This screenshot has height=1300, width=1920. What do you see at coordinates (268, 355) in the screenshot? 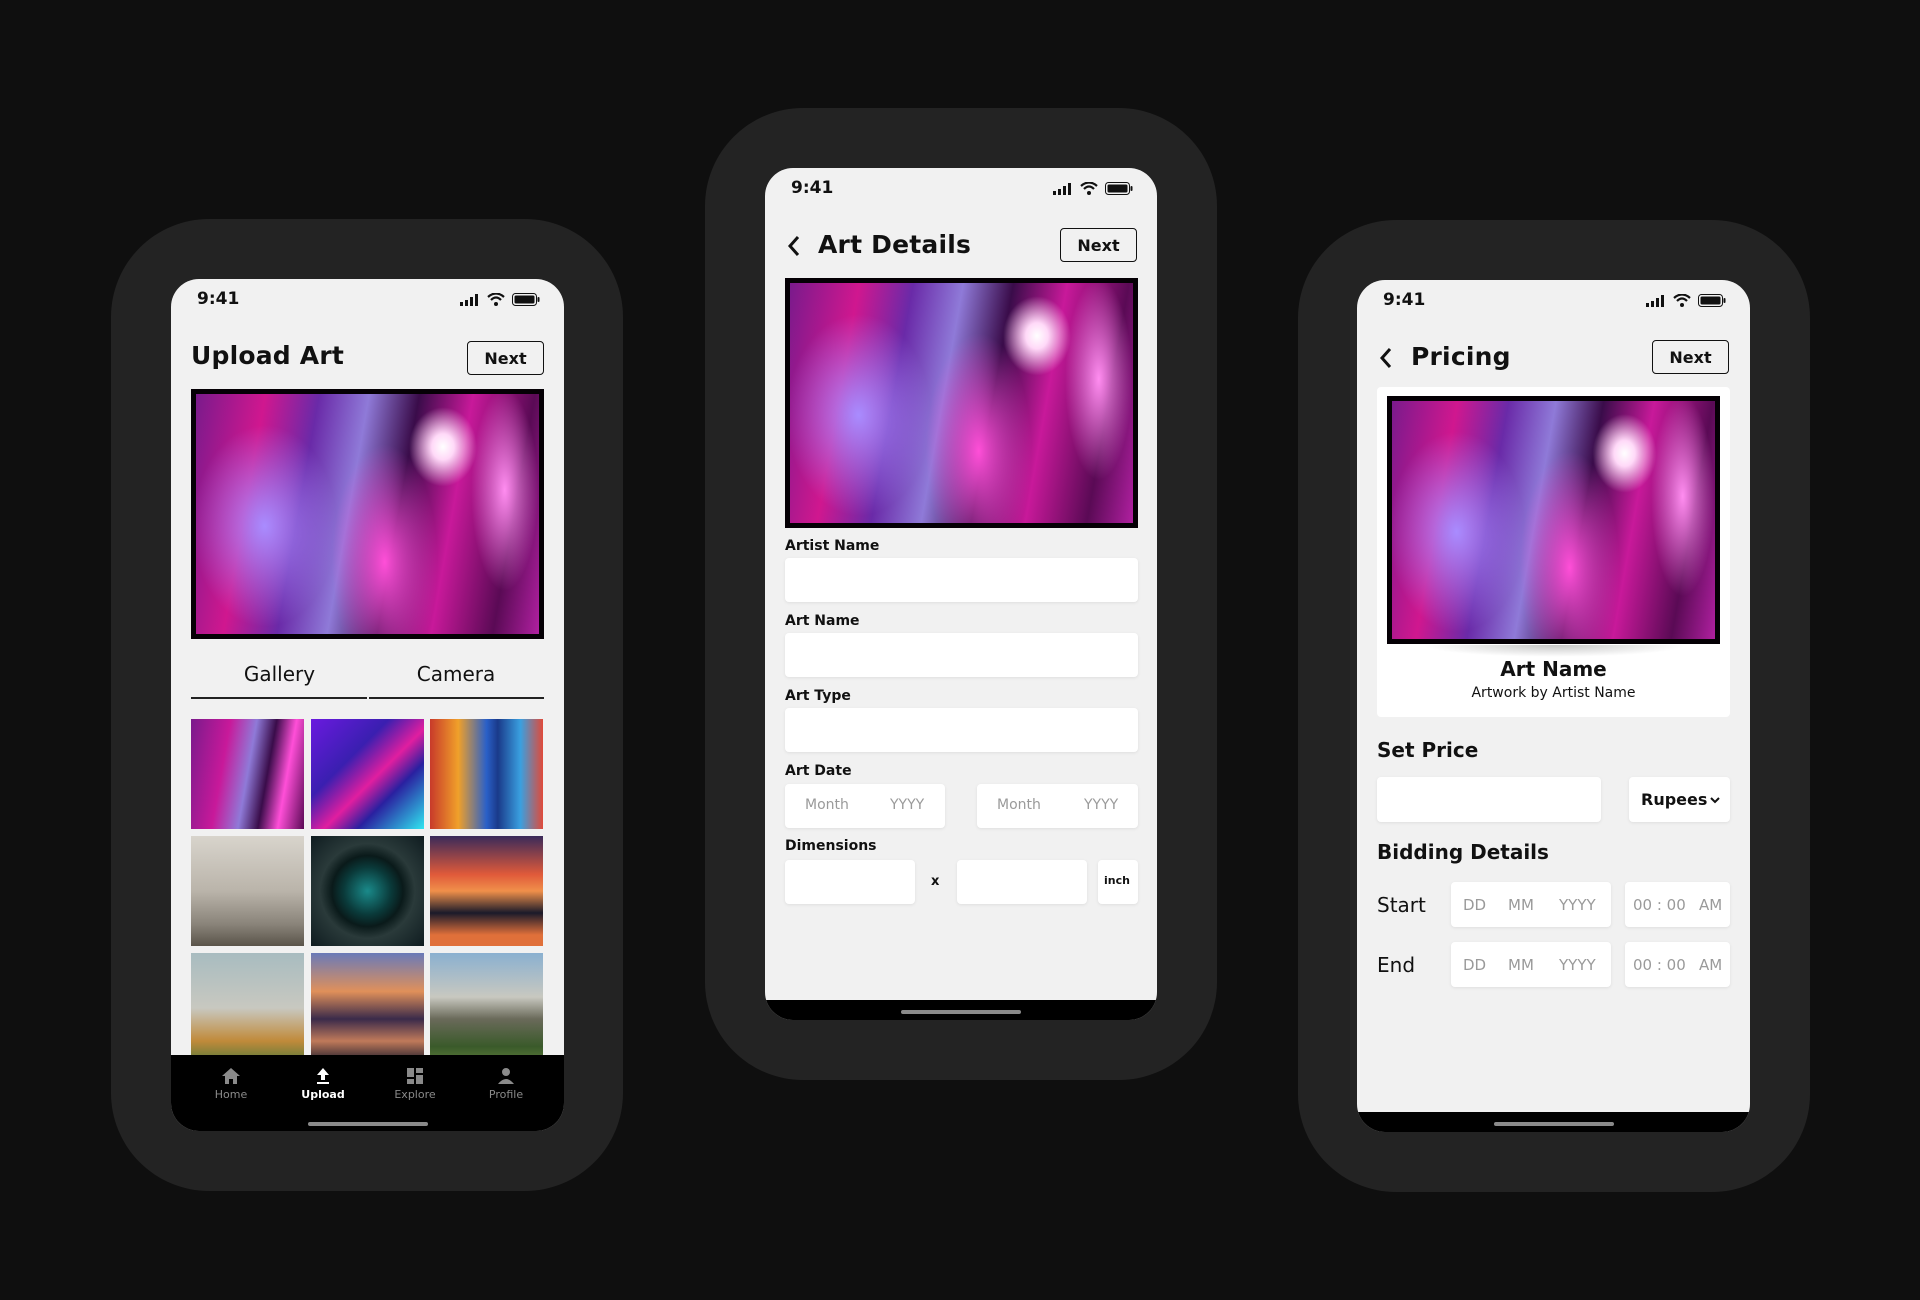
I see `page-title: Upload Art` at bounding box center [268, 355].